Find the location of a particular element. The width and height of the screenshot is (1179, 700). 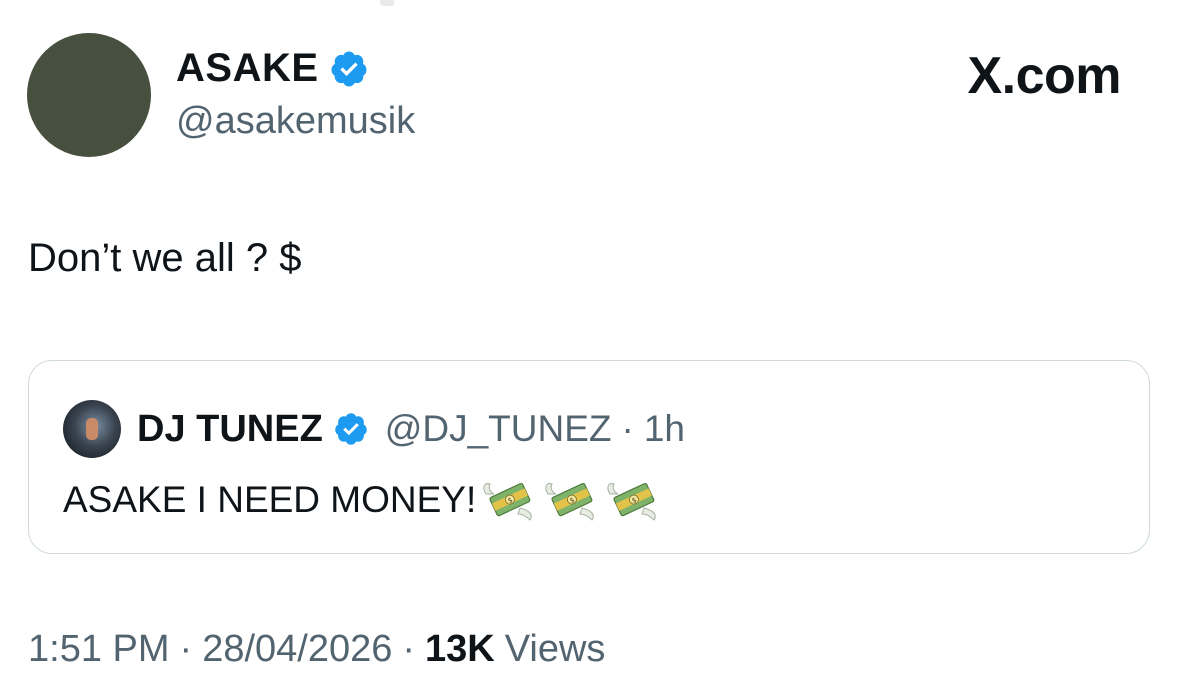

quoted-tweet-time: 1h is located at coordinates (664, 429).